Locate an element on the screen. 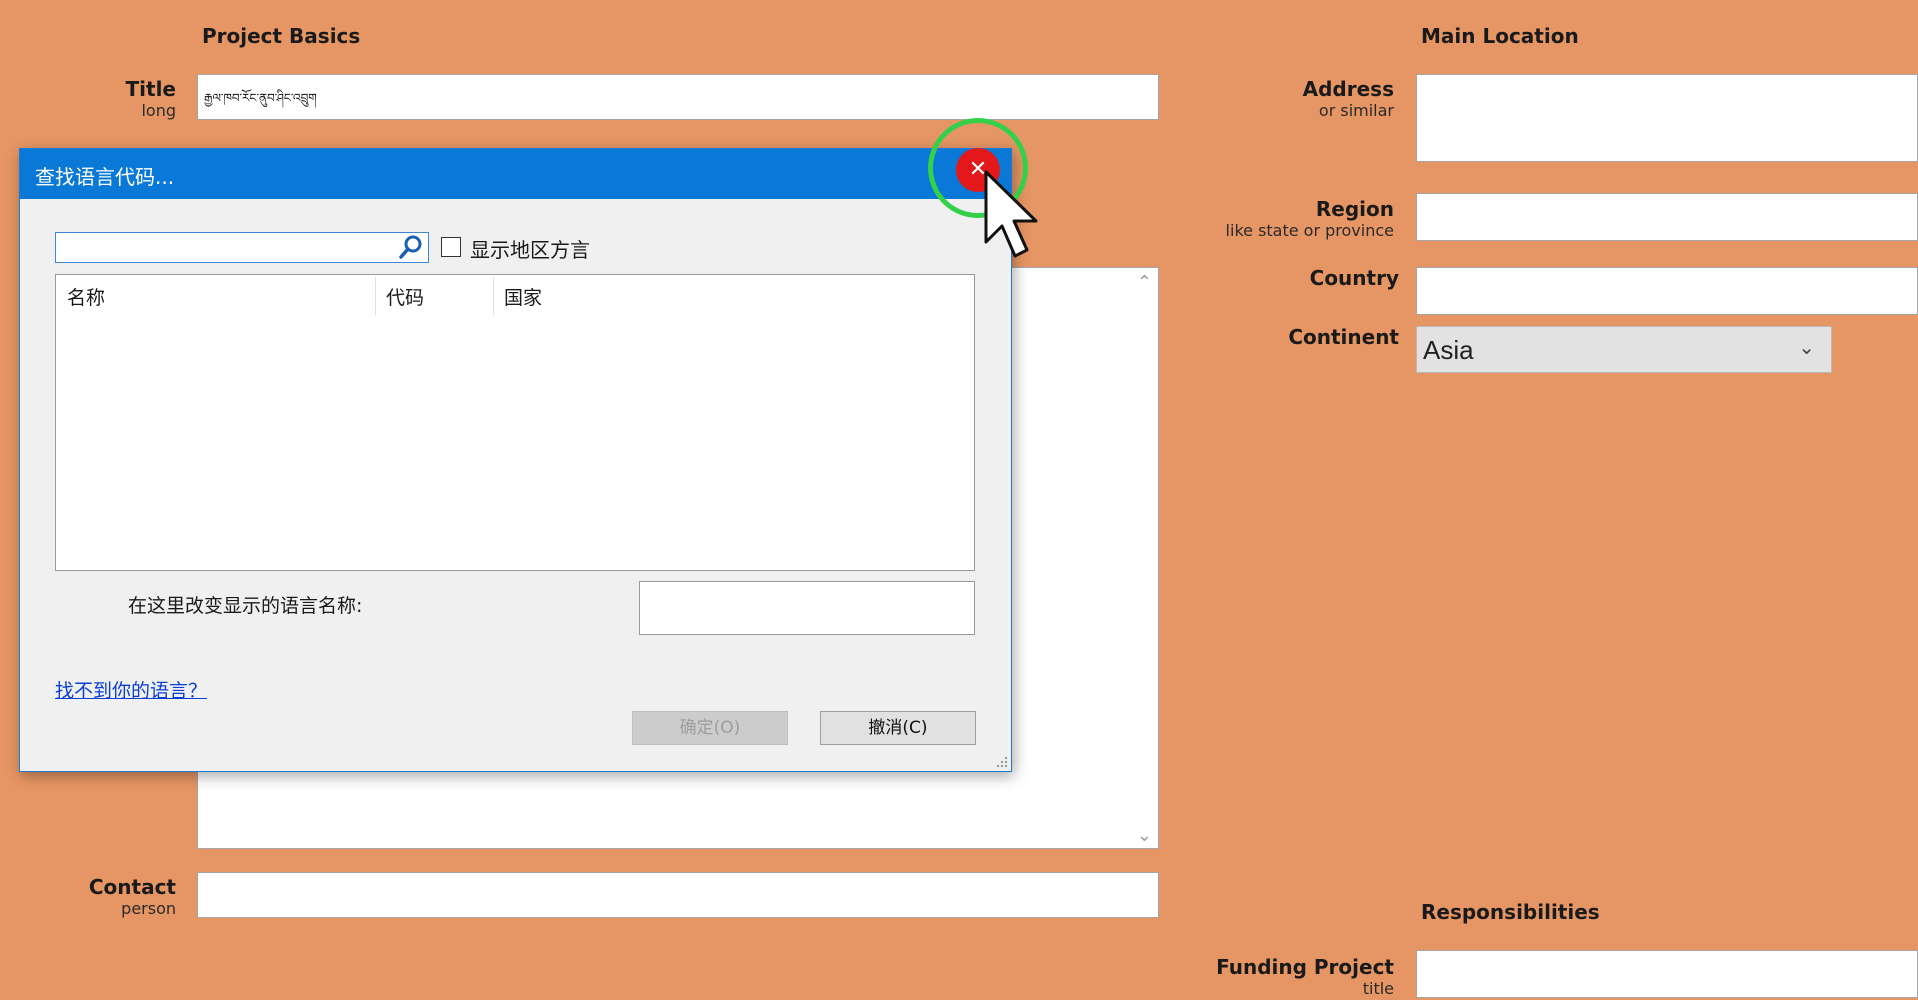 This screenshot has width=1918, height=1000. continent-label: Continent is located at coordinates (1343, 337).